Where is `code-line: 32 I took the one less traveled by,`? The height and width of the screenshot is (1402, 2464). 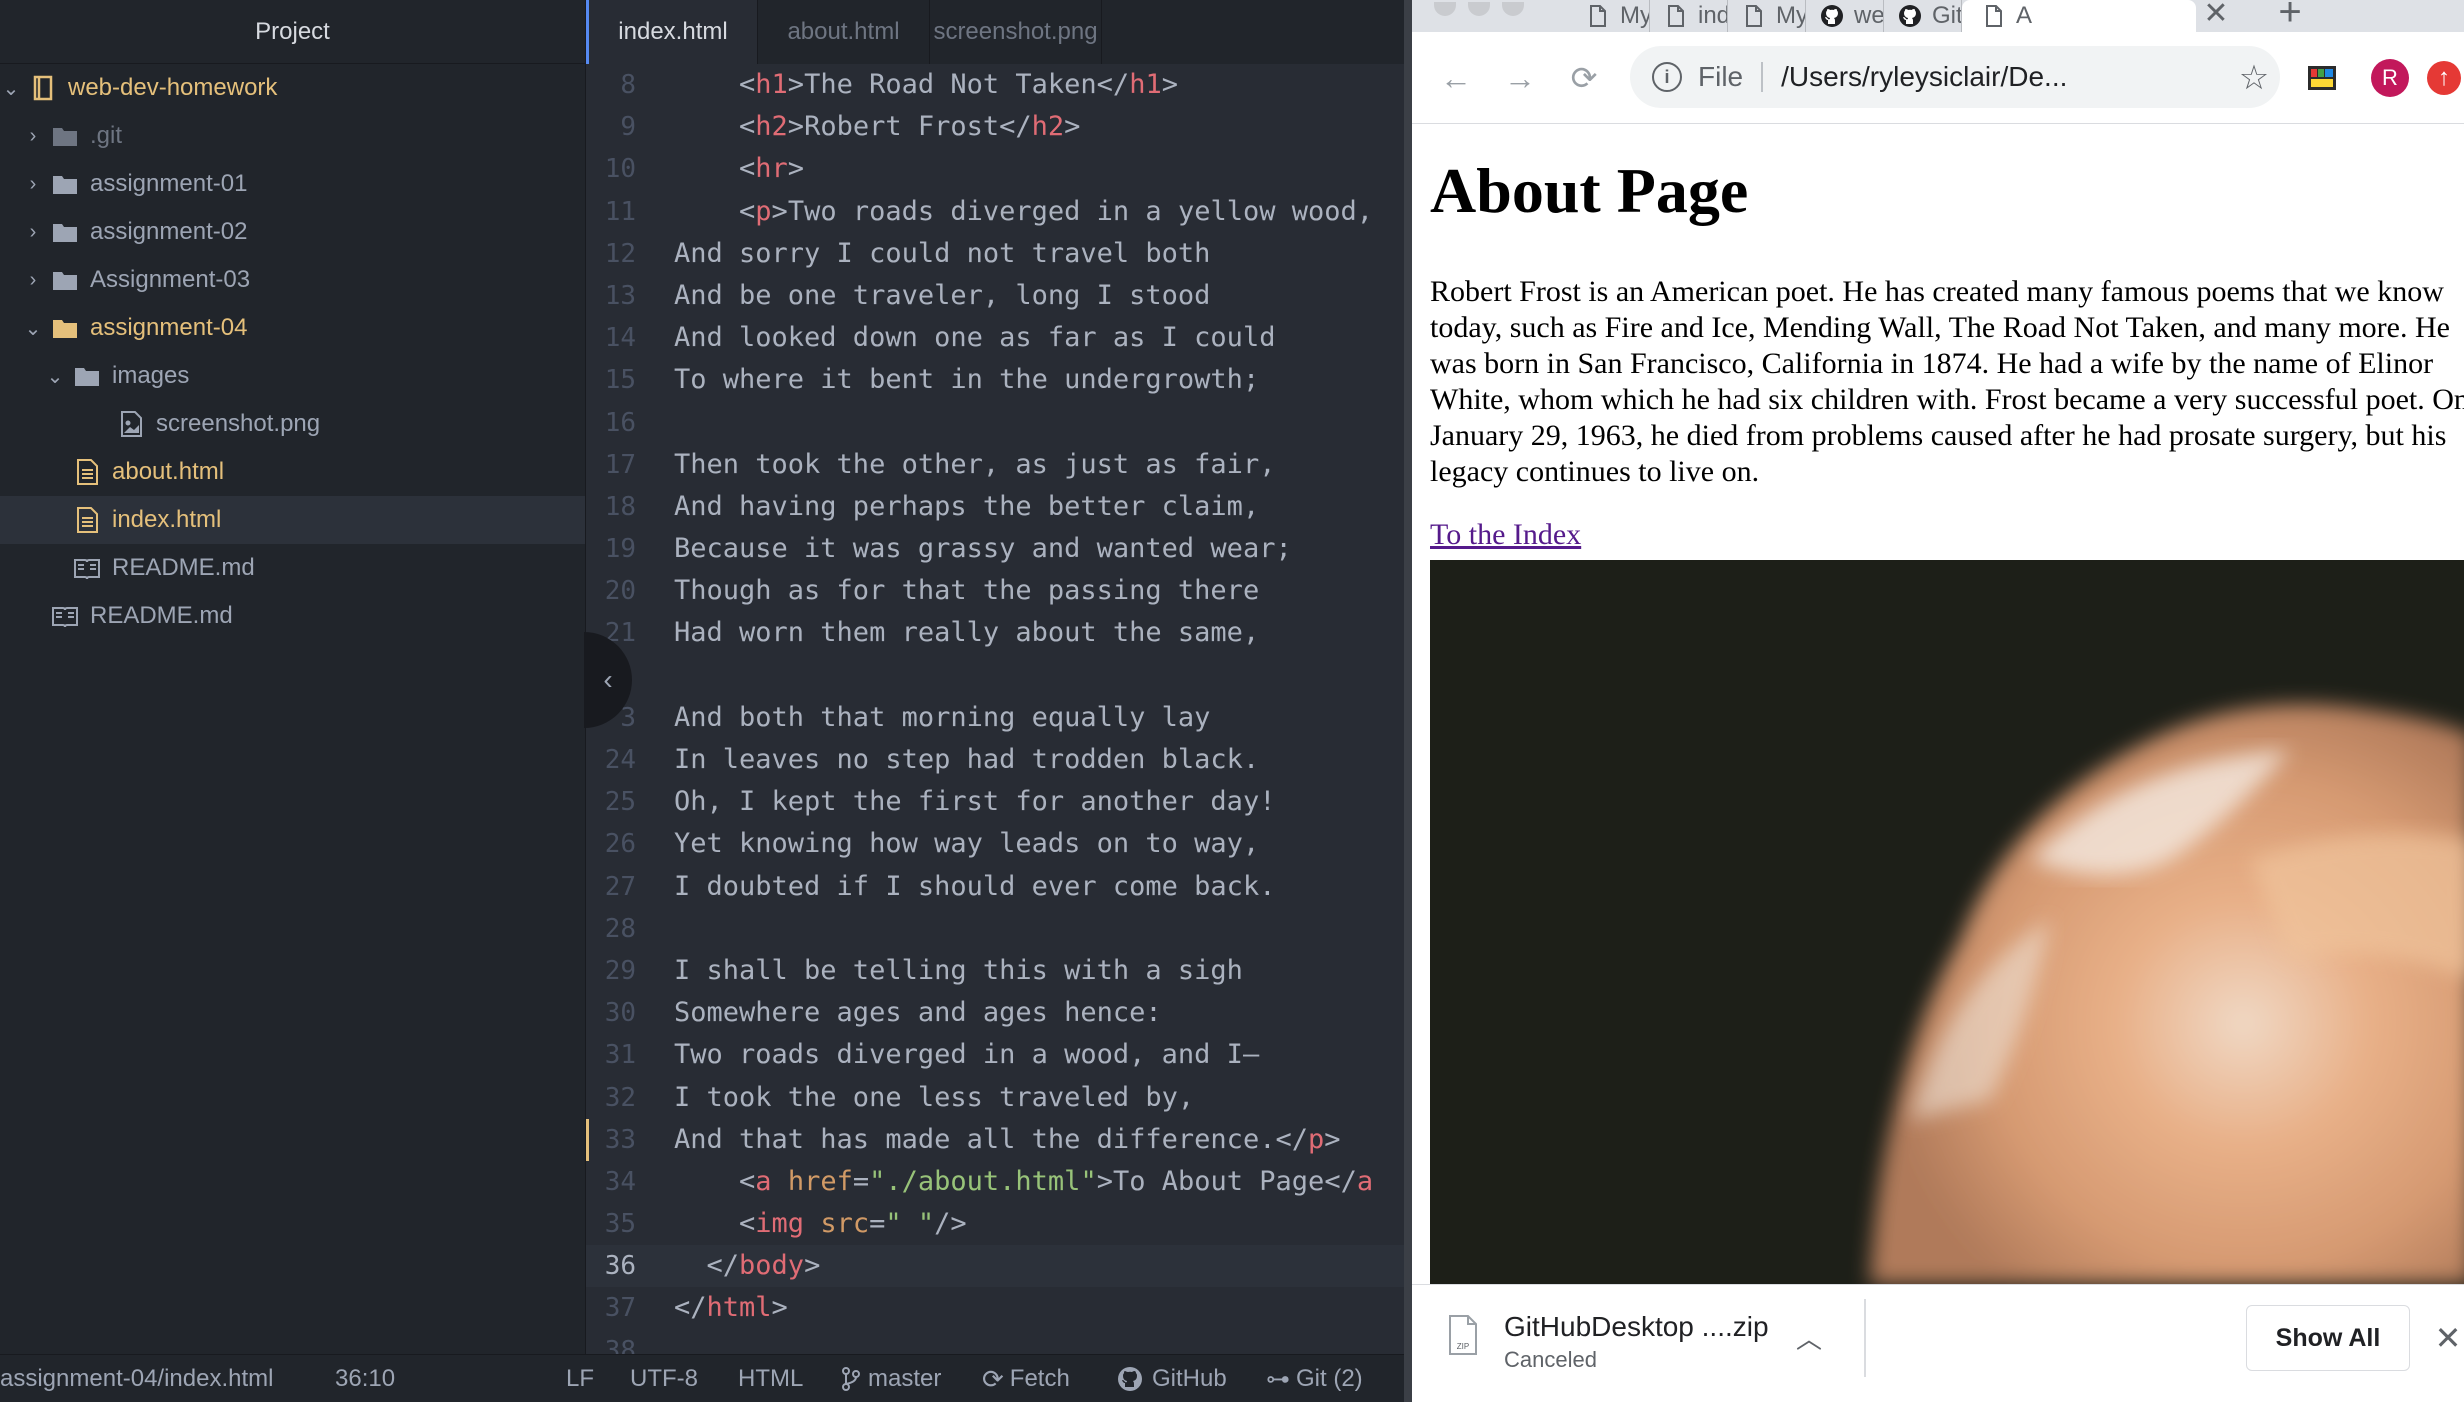 code-line: 32 I took the one less traveled by, is located at coordinates (995, 1098).